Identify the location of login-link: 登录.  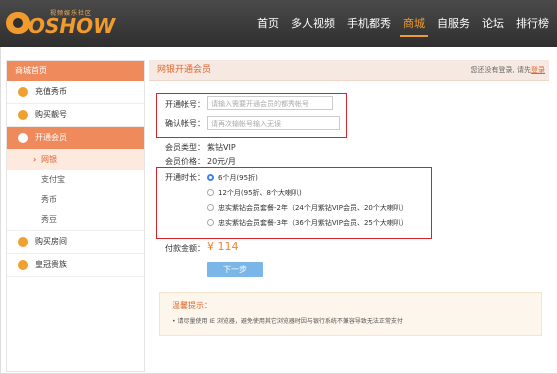
(538, 70).